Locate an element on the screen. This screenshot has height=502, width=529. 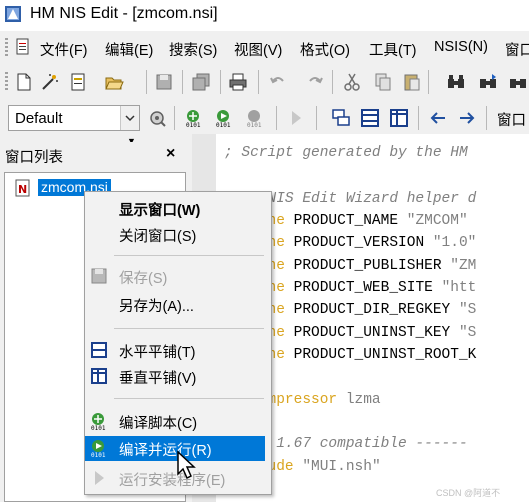
svg-text: N is located at coordinates (22, 189).